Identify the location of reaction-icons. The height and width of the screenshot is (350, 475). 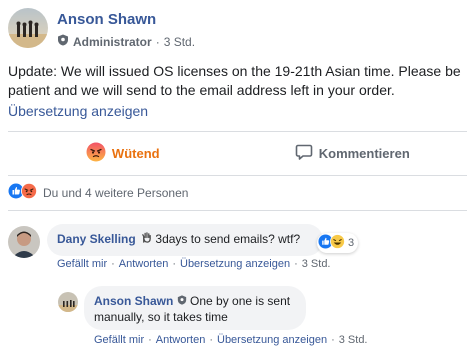
(22, 192).